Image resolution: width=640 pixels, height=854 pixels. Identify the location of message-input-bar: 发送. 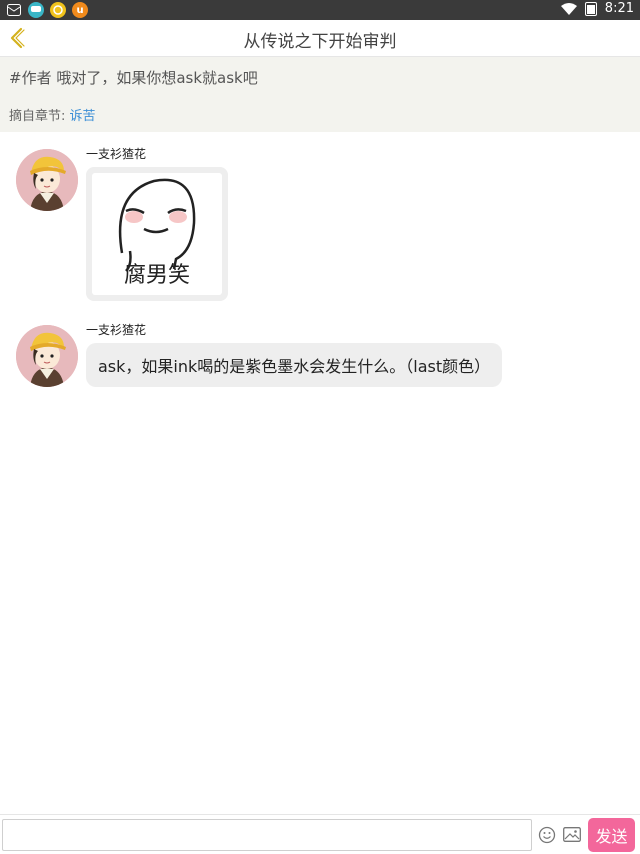
(320, 834).